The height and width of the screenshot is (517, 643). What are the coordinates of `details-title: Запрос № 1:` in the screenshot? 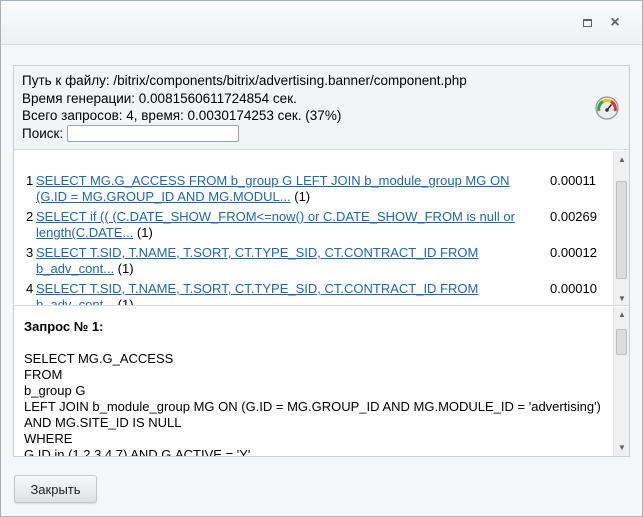 It's located at (64, 326).